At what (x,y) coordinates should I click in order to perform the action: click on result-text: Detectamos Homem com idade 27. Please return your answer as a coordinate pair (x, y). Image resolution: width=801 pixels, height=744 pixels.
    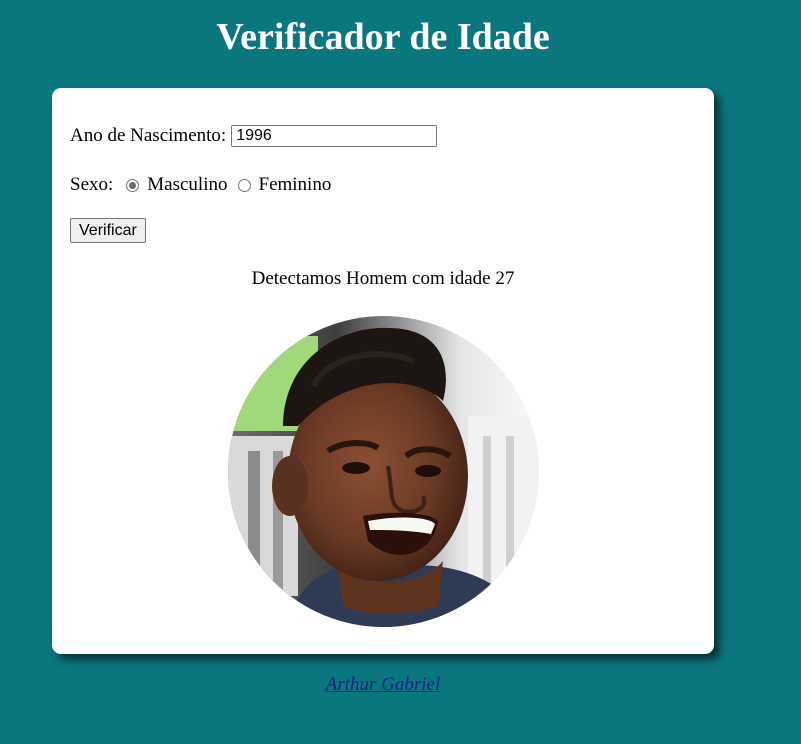
    Looking at the image, I should click on (383, 278).